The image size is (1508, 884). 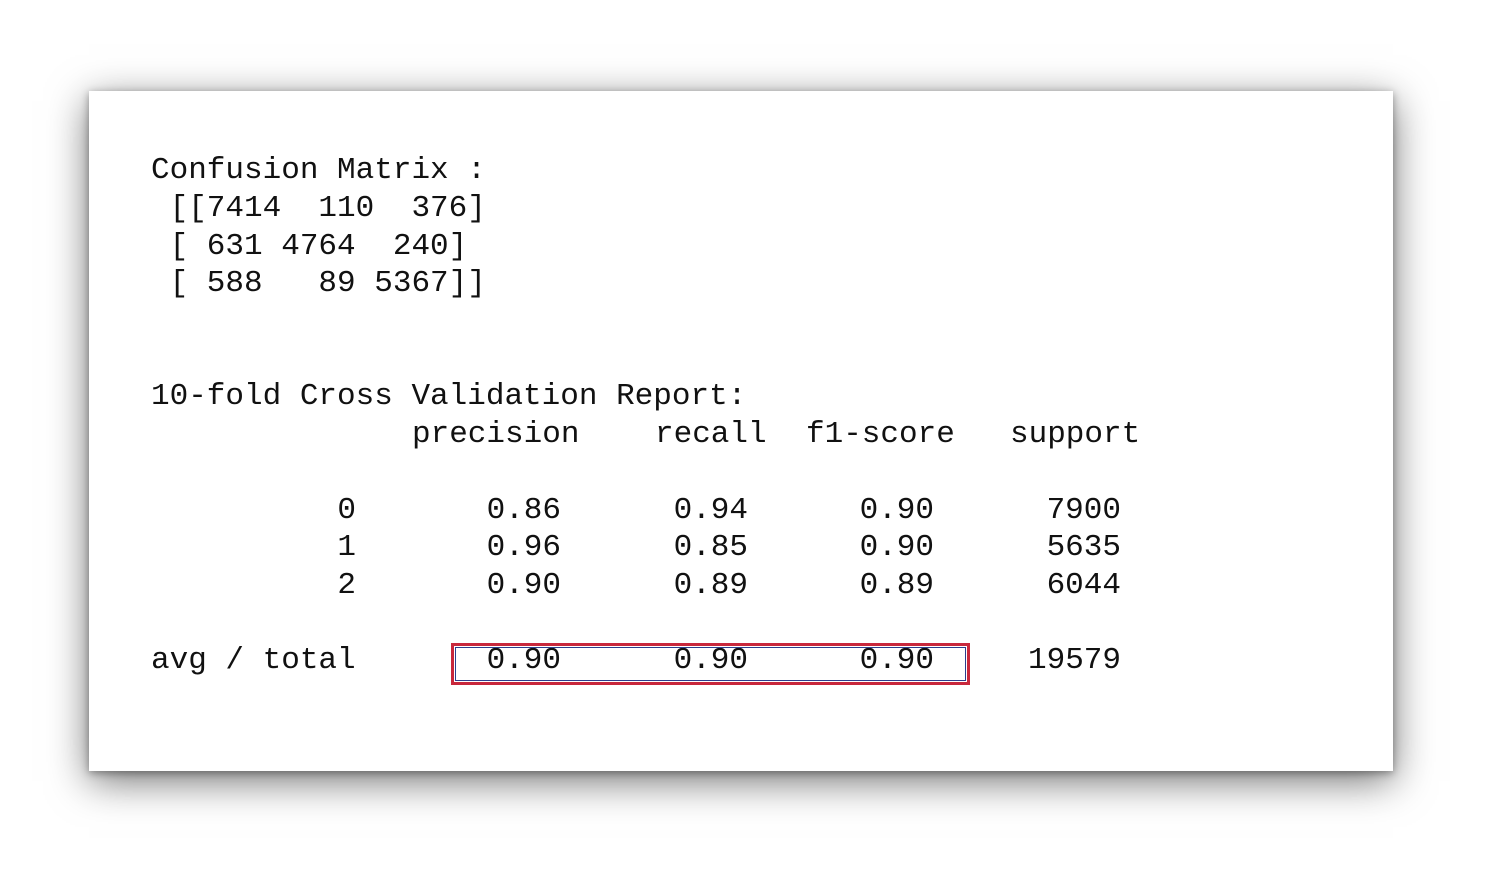 I want to click on cell-support: 7900, so click(x=1083, y=510).